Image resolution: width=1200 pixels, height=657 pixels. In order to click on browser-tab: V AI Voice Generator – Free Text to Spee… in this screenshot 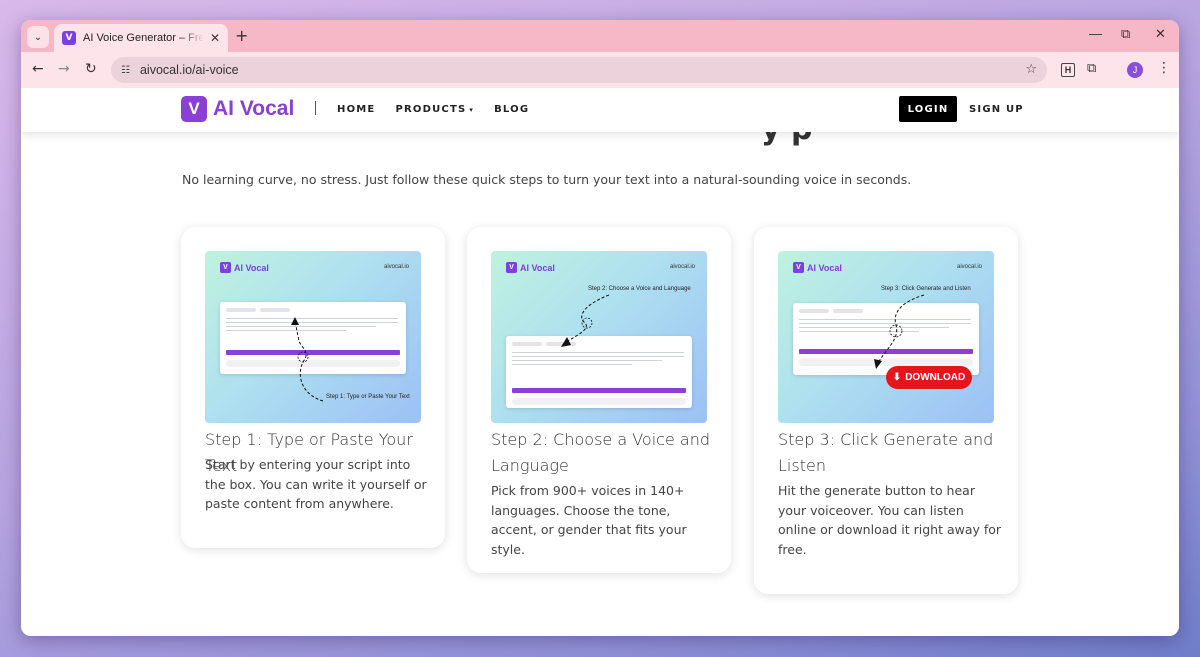, I will do `click(141, 38)`.